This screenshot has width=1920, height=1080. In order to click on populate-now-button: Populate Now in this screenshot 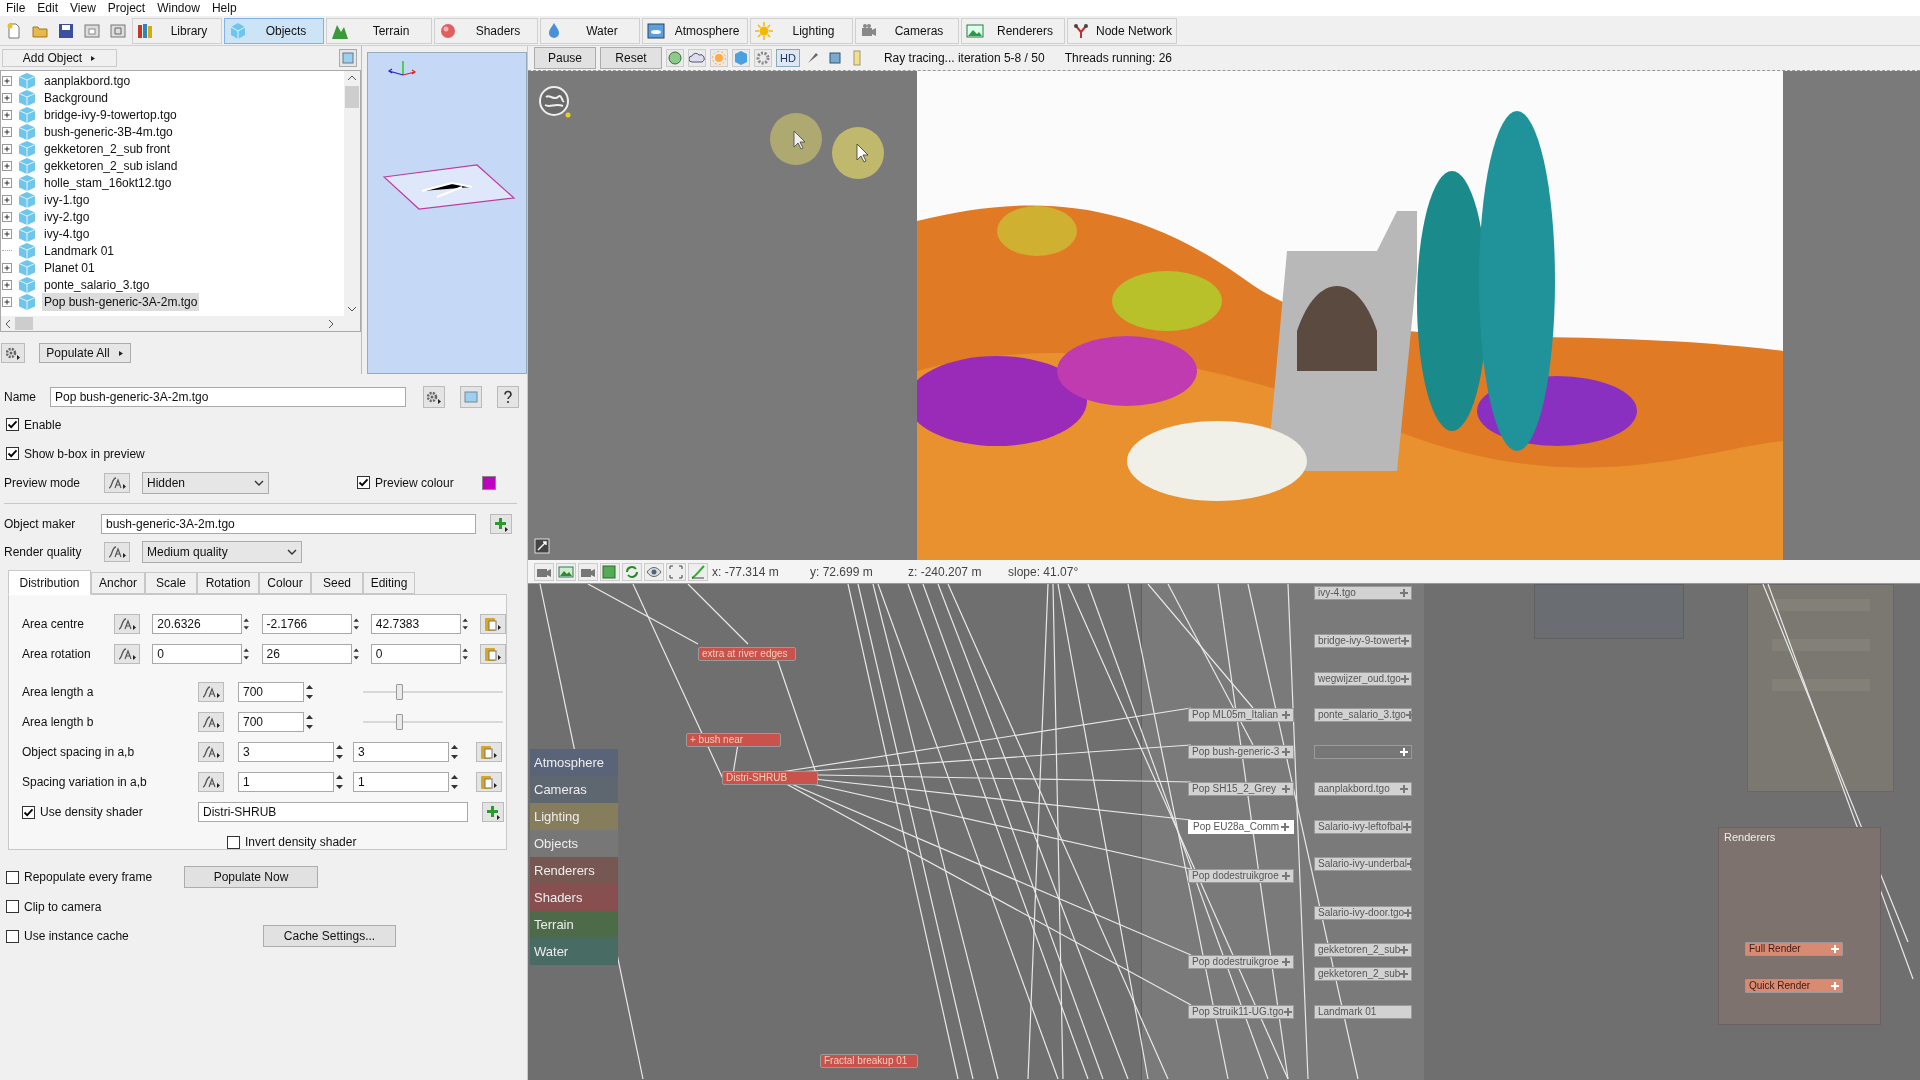, I will do `click(251, 877)`.